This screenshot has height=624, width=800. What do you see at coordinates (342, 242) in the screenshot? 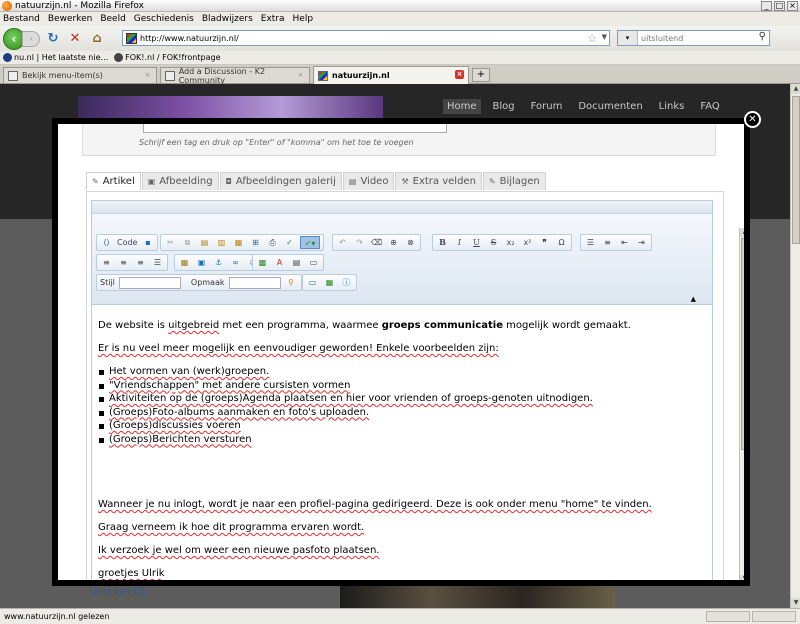
I see `undo-icon: ↶` at bounding box center [342, 242].